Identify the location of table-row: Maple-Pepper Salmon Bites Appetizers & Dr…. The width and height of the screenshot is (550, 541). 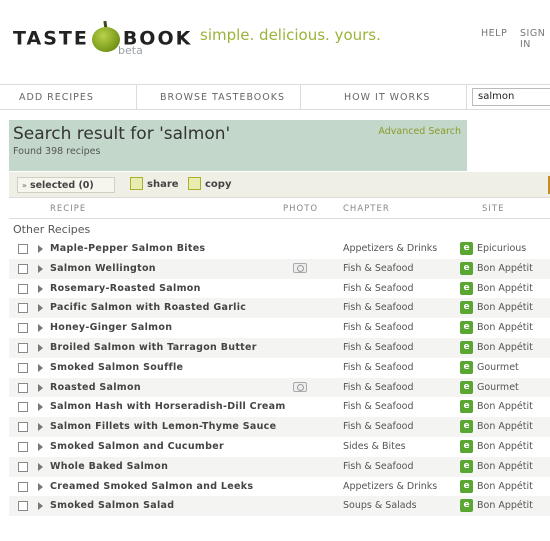
(279, 249).